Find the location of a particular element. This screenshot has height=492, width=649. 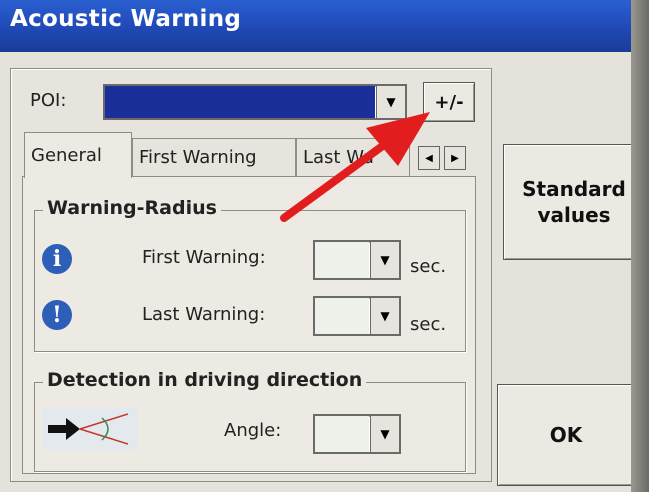

annotation-arrow-icon is located at coordinates (355, 167).